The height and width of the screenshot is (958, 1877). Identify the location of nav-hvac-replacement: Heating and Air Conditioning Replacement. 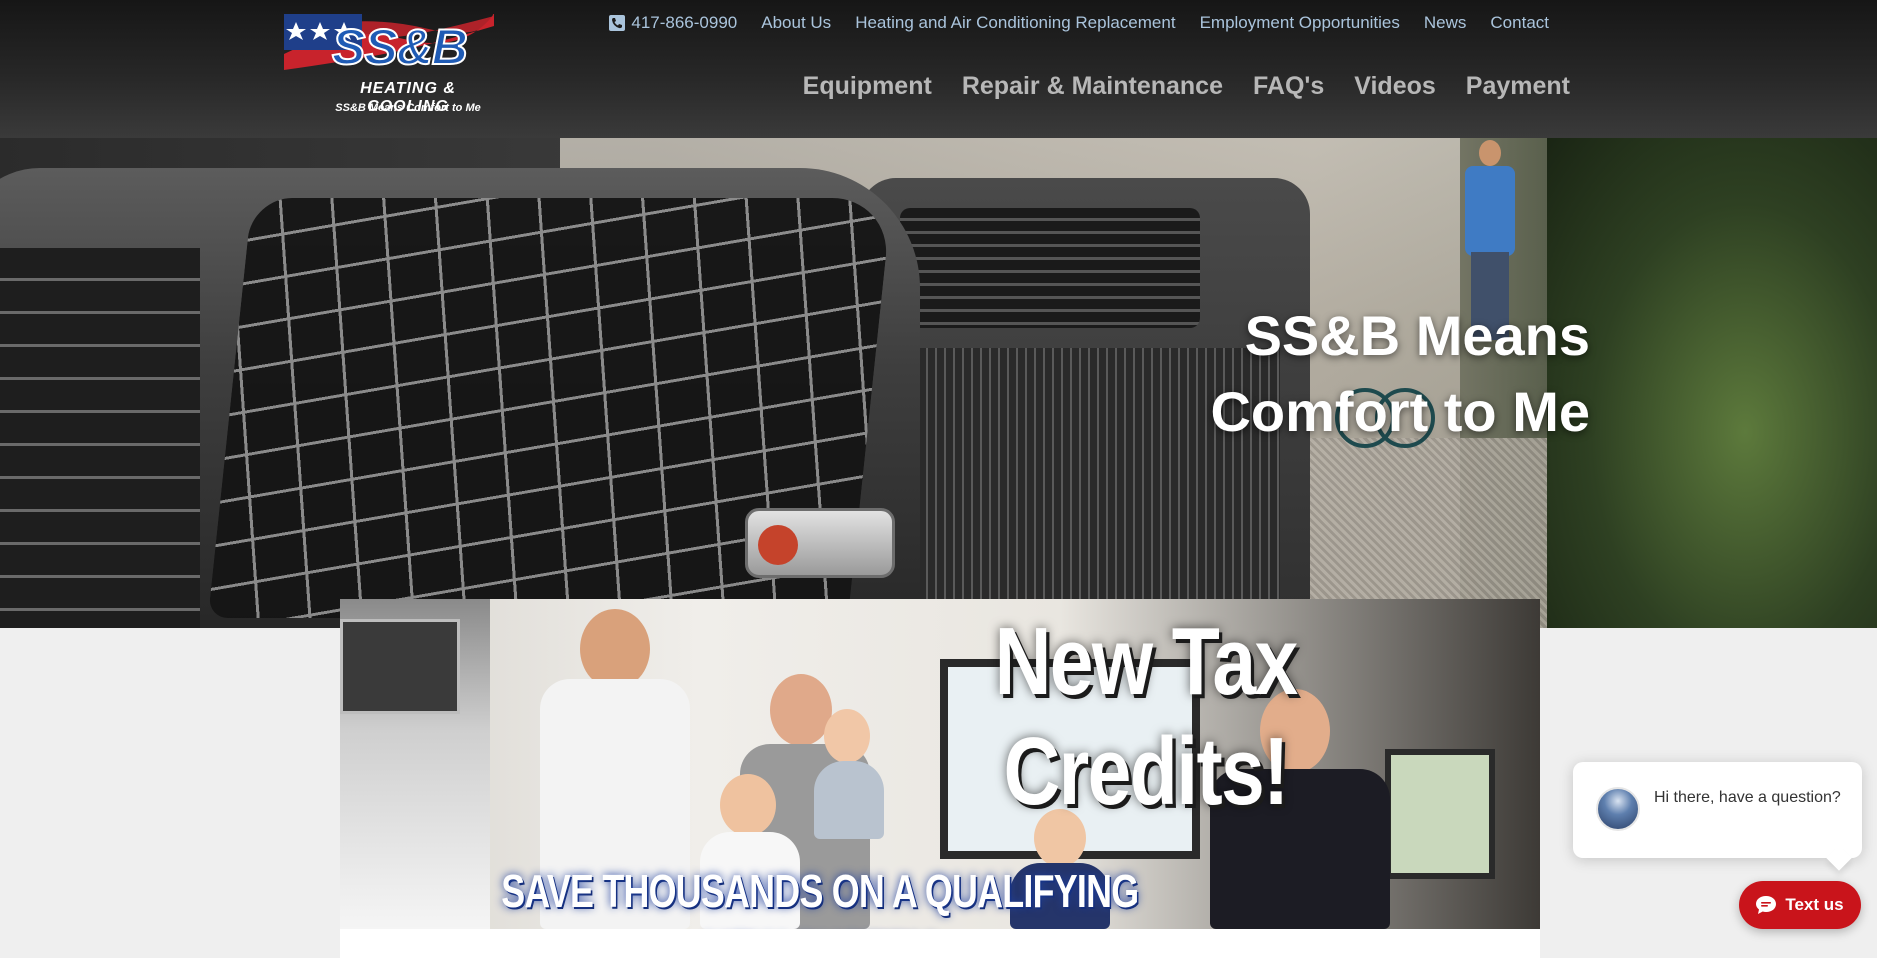
(1015, 23).